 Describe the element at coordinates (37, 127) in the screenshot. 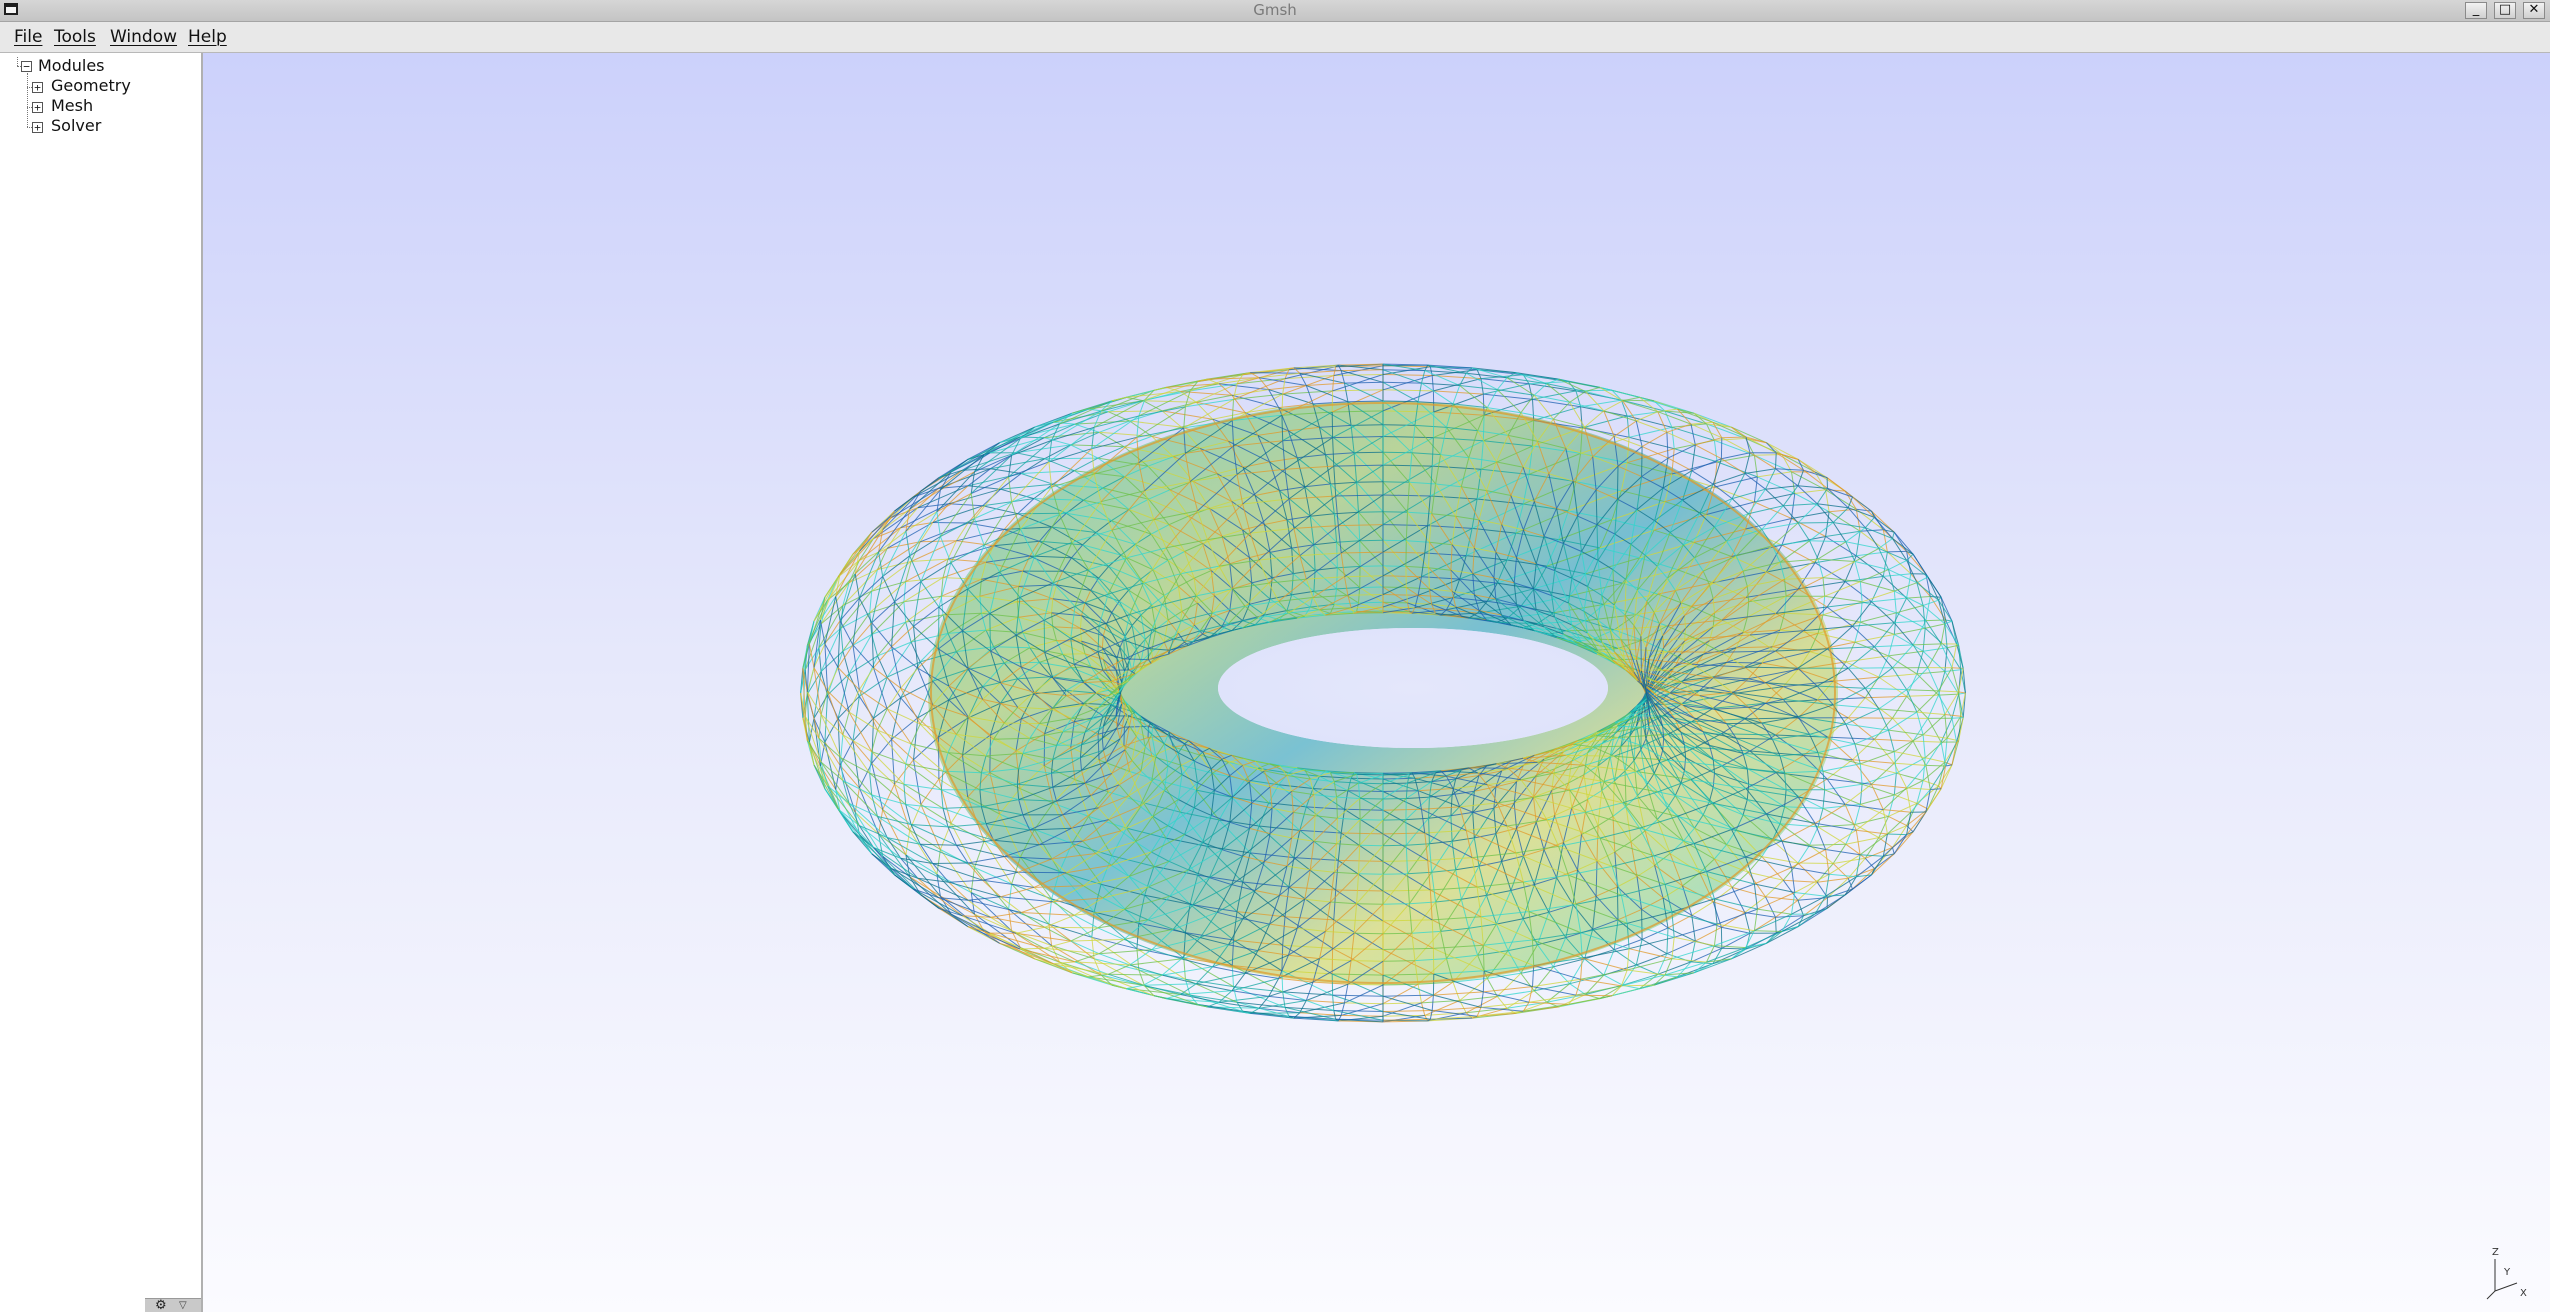

I see `expand-solver-icon: +` at that location.